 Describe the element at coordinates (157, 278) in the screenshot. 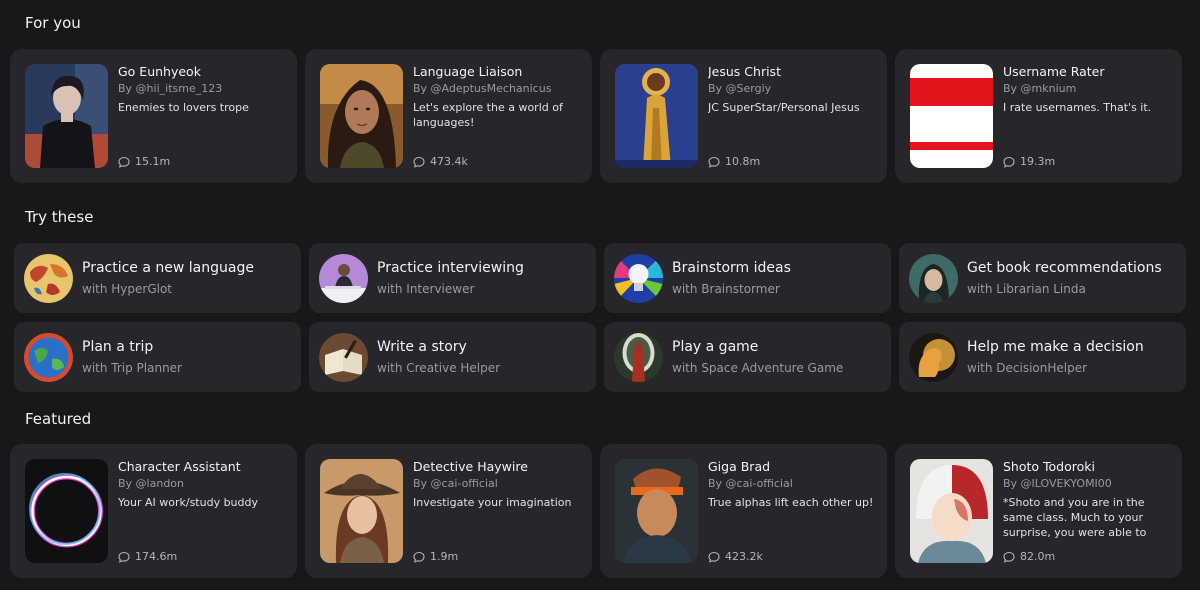

I see `try-card-practice-language: Practice a new language with HyperGlot` at that location.